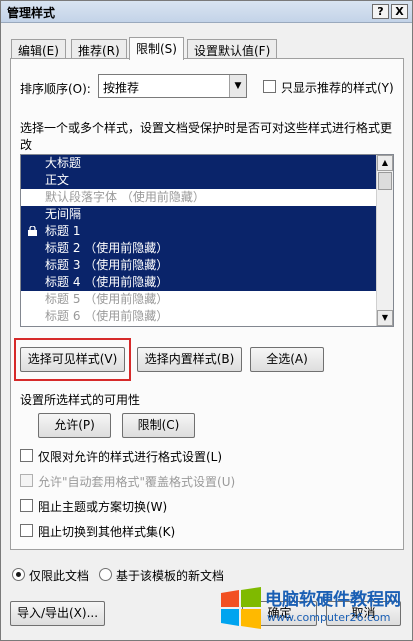 Image resolution: width=413 pixels, height=641 pixels. What do you see at coordinates (385, 181) in the screenshot?
I see `scroll-thumb` at bounding box center [385, 181].